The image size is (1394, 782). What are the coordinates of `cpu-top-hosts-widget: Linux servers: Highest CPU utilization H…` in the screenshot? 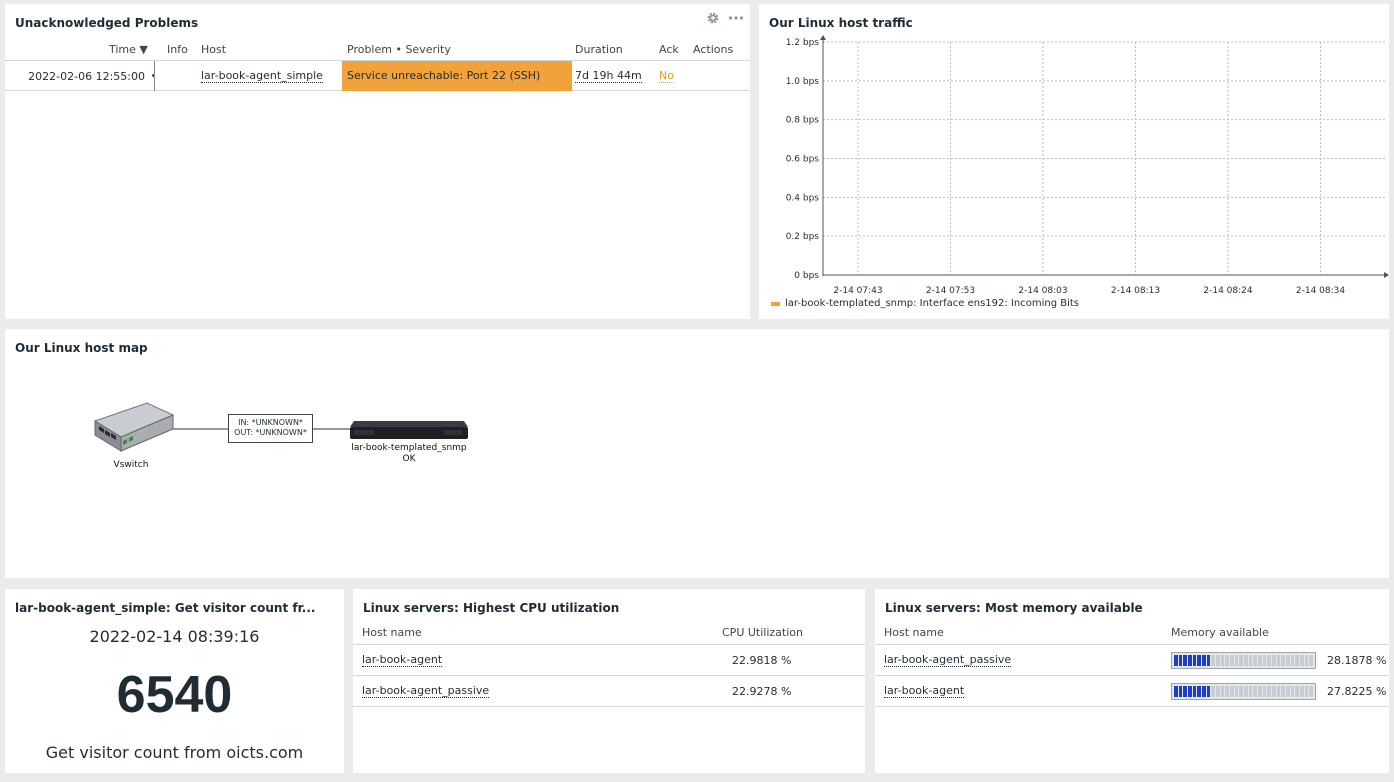 It's located at (609, 681).